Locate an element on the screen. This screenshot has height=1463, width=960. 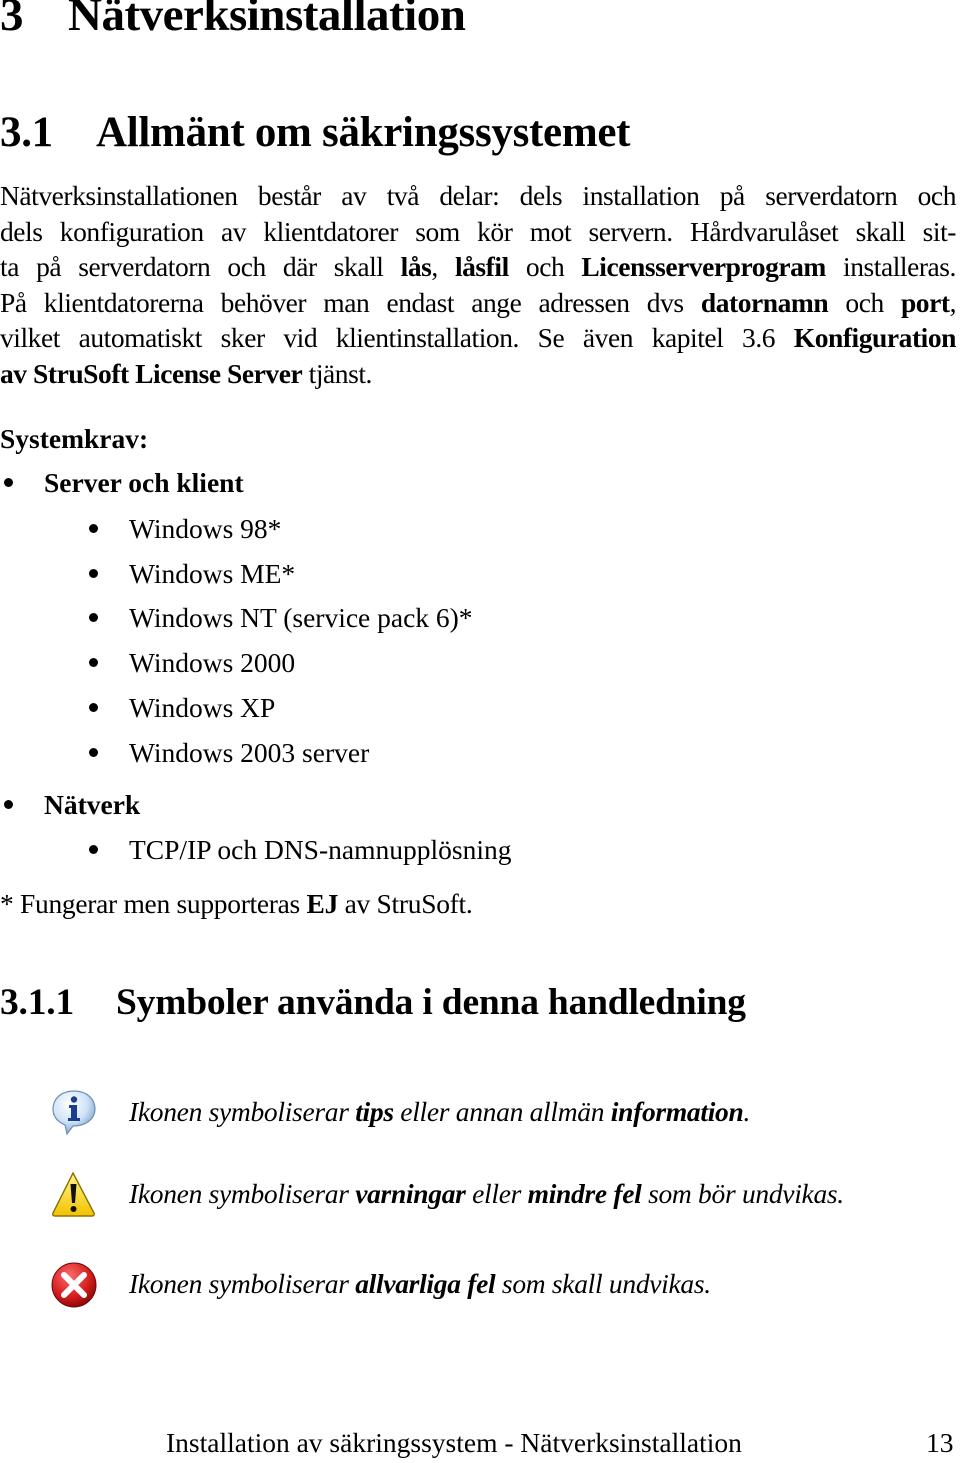
text-run: av StruSoft. is located at coordinates (405, 903).